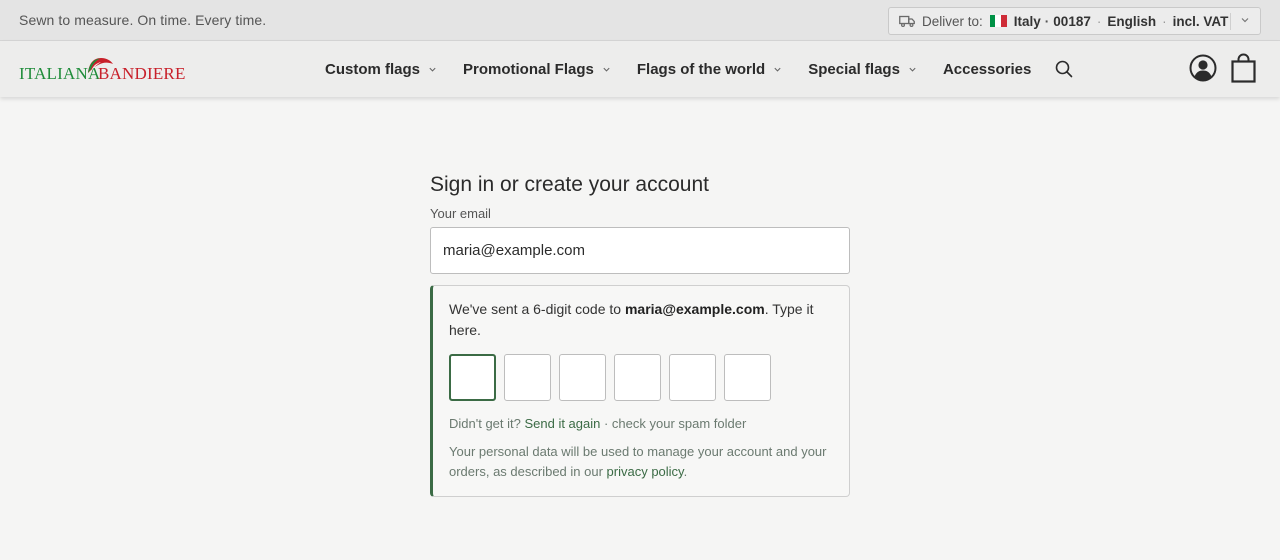  What do you see at coordinates (1027, 21) in the screenshot?
I see `country: Italy` at bounding box center [1027, 21].